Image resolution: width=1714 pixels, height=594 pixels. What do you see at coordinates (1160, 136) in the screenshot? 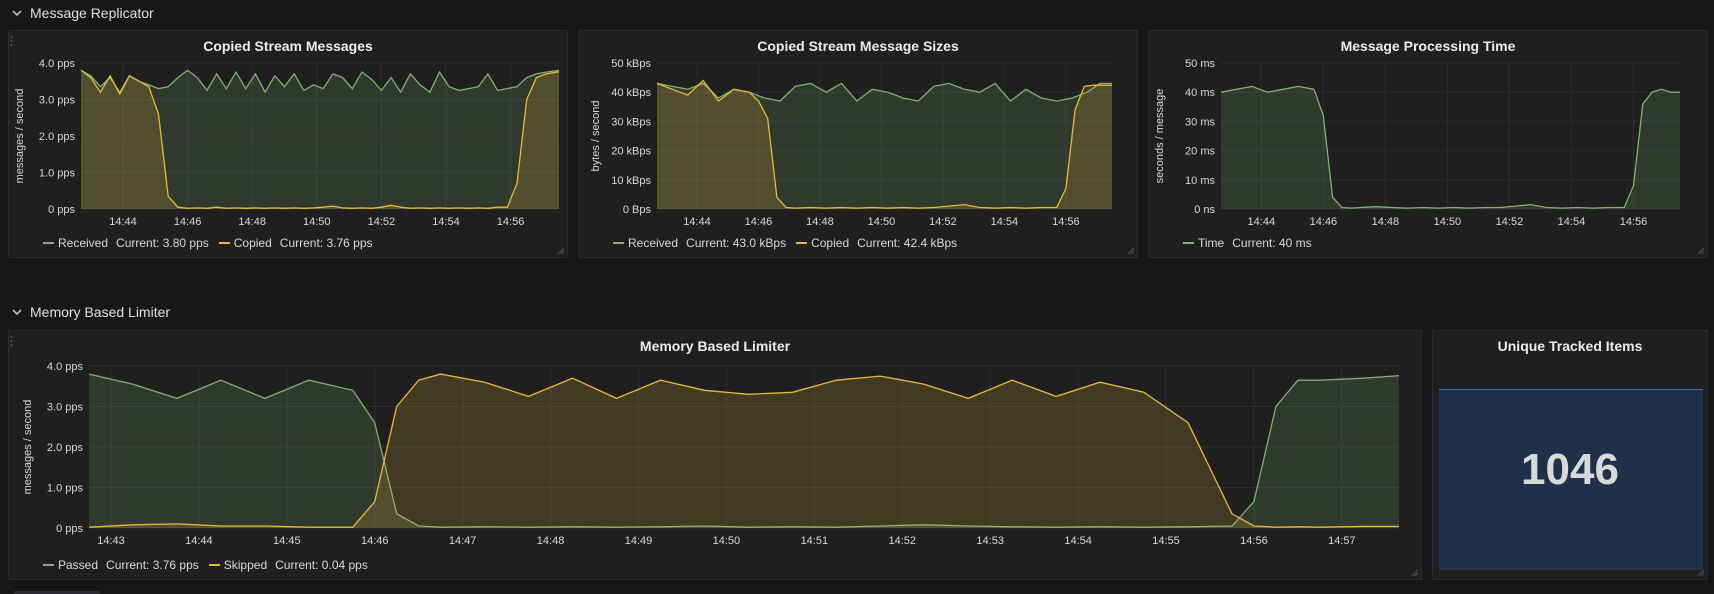
I see `y-axis-label: seconds / message` at bounding box center [1160, 136].